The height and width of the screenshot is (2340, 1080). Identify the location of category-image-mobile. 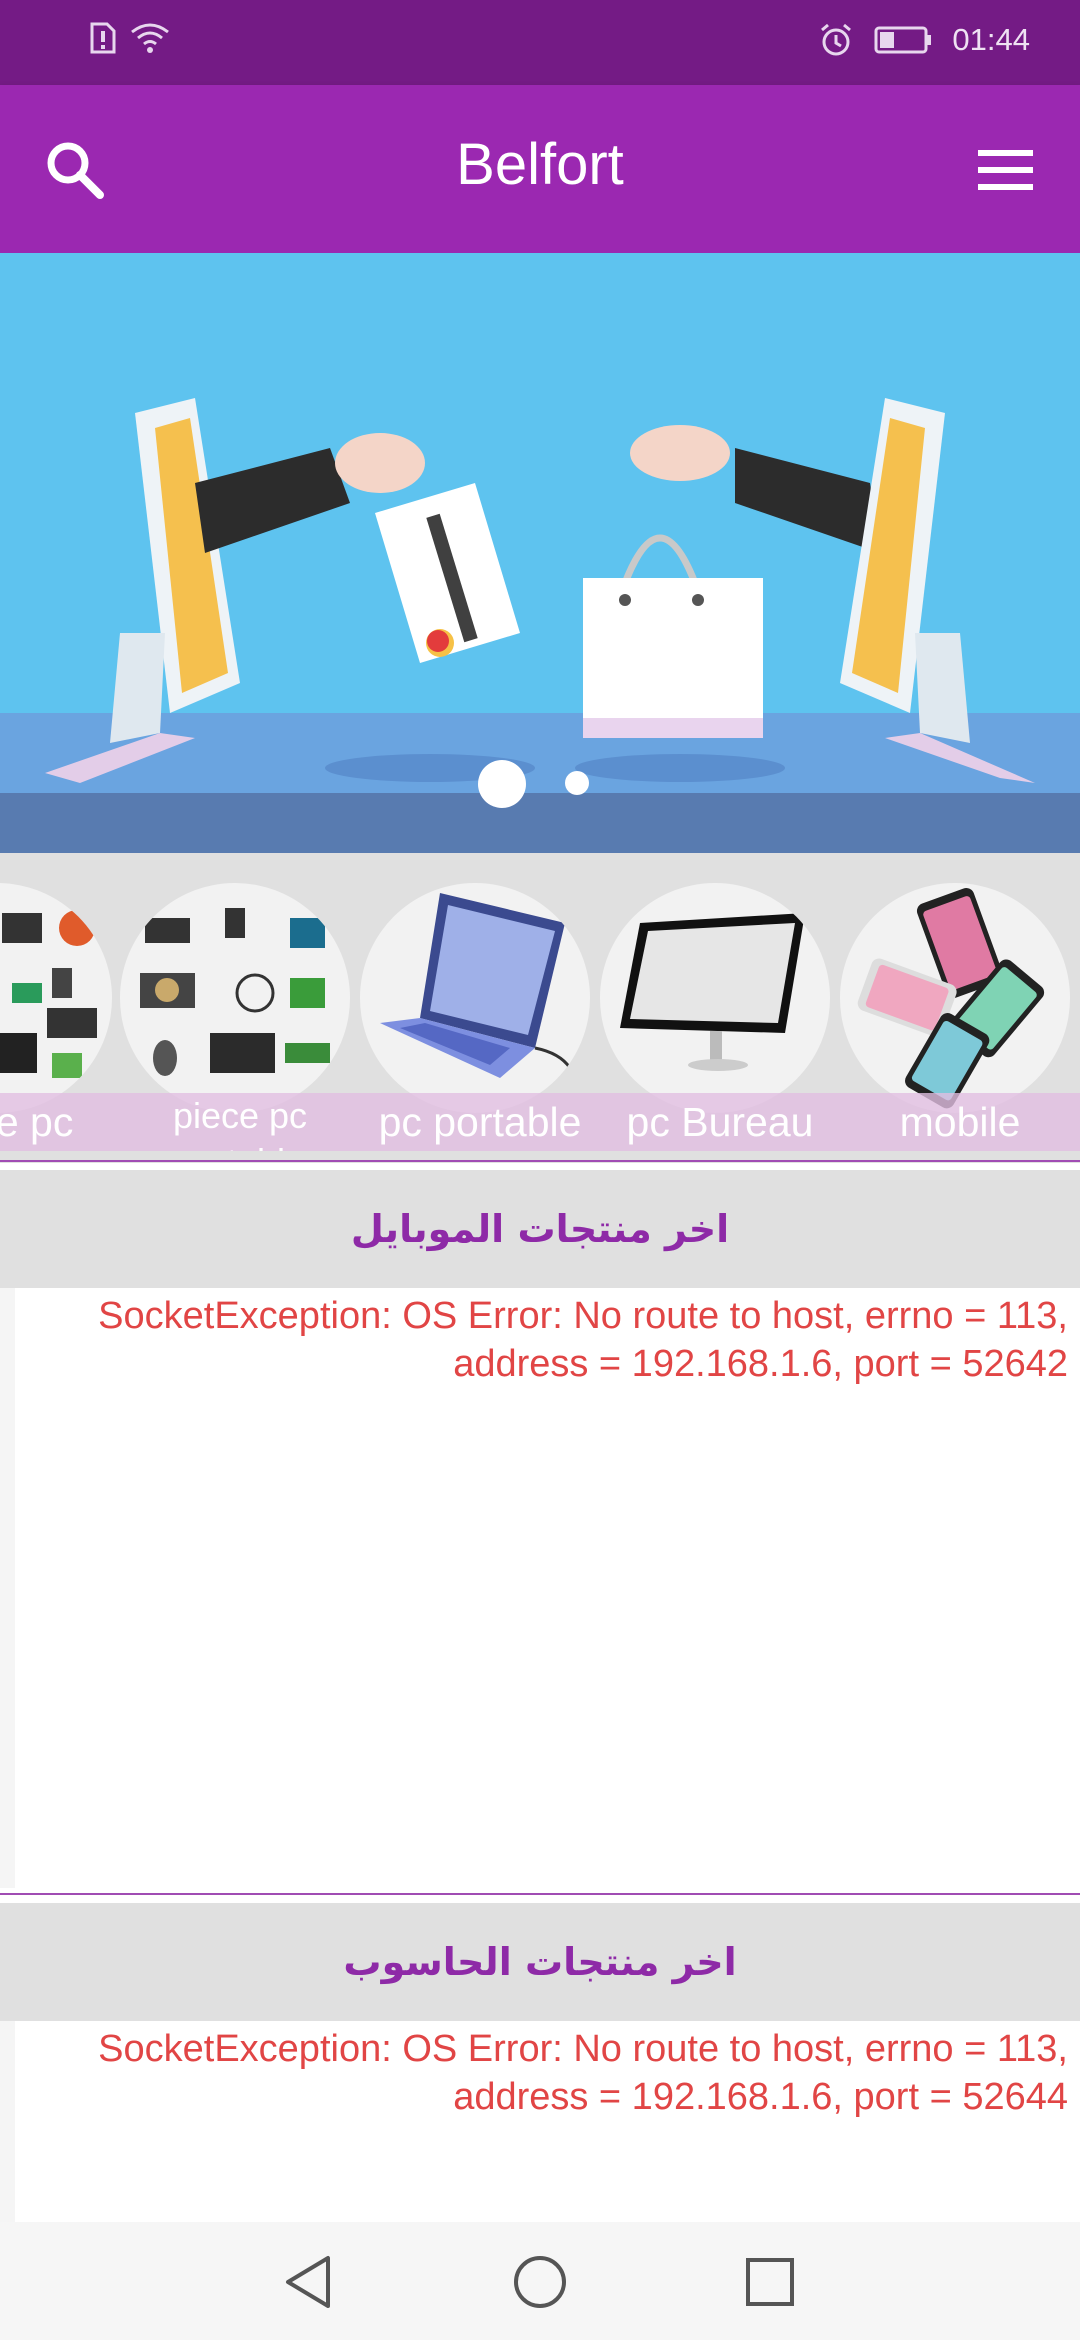
(955, 998).